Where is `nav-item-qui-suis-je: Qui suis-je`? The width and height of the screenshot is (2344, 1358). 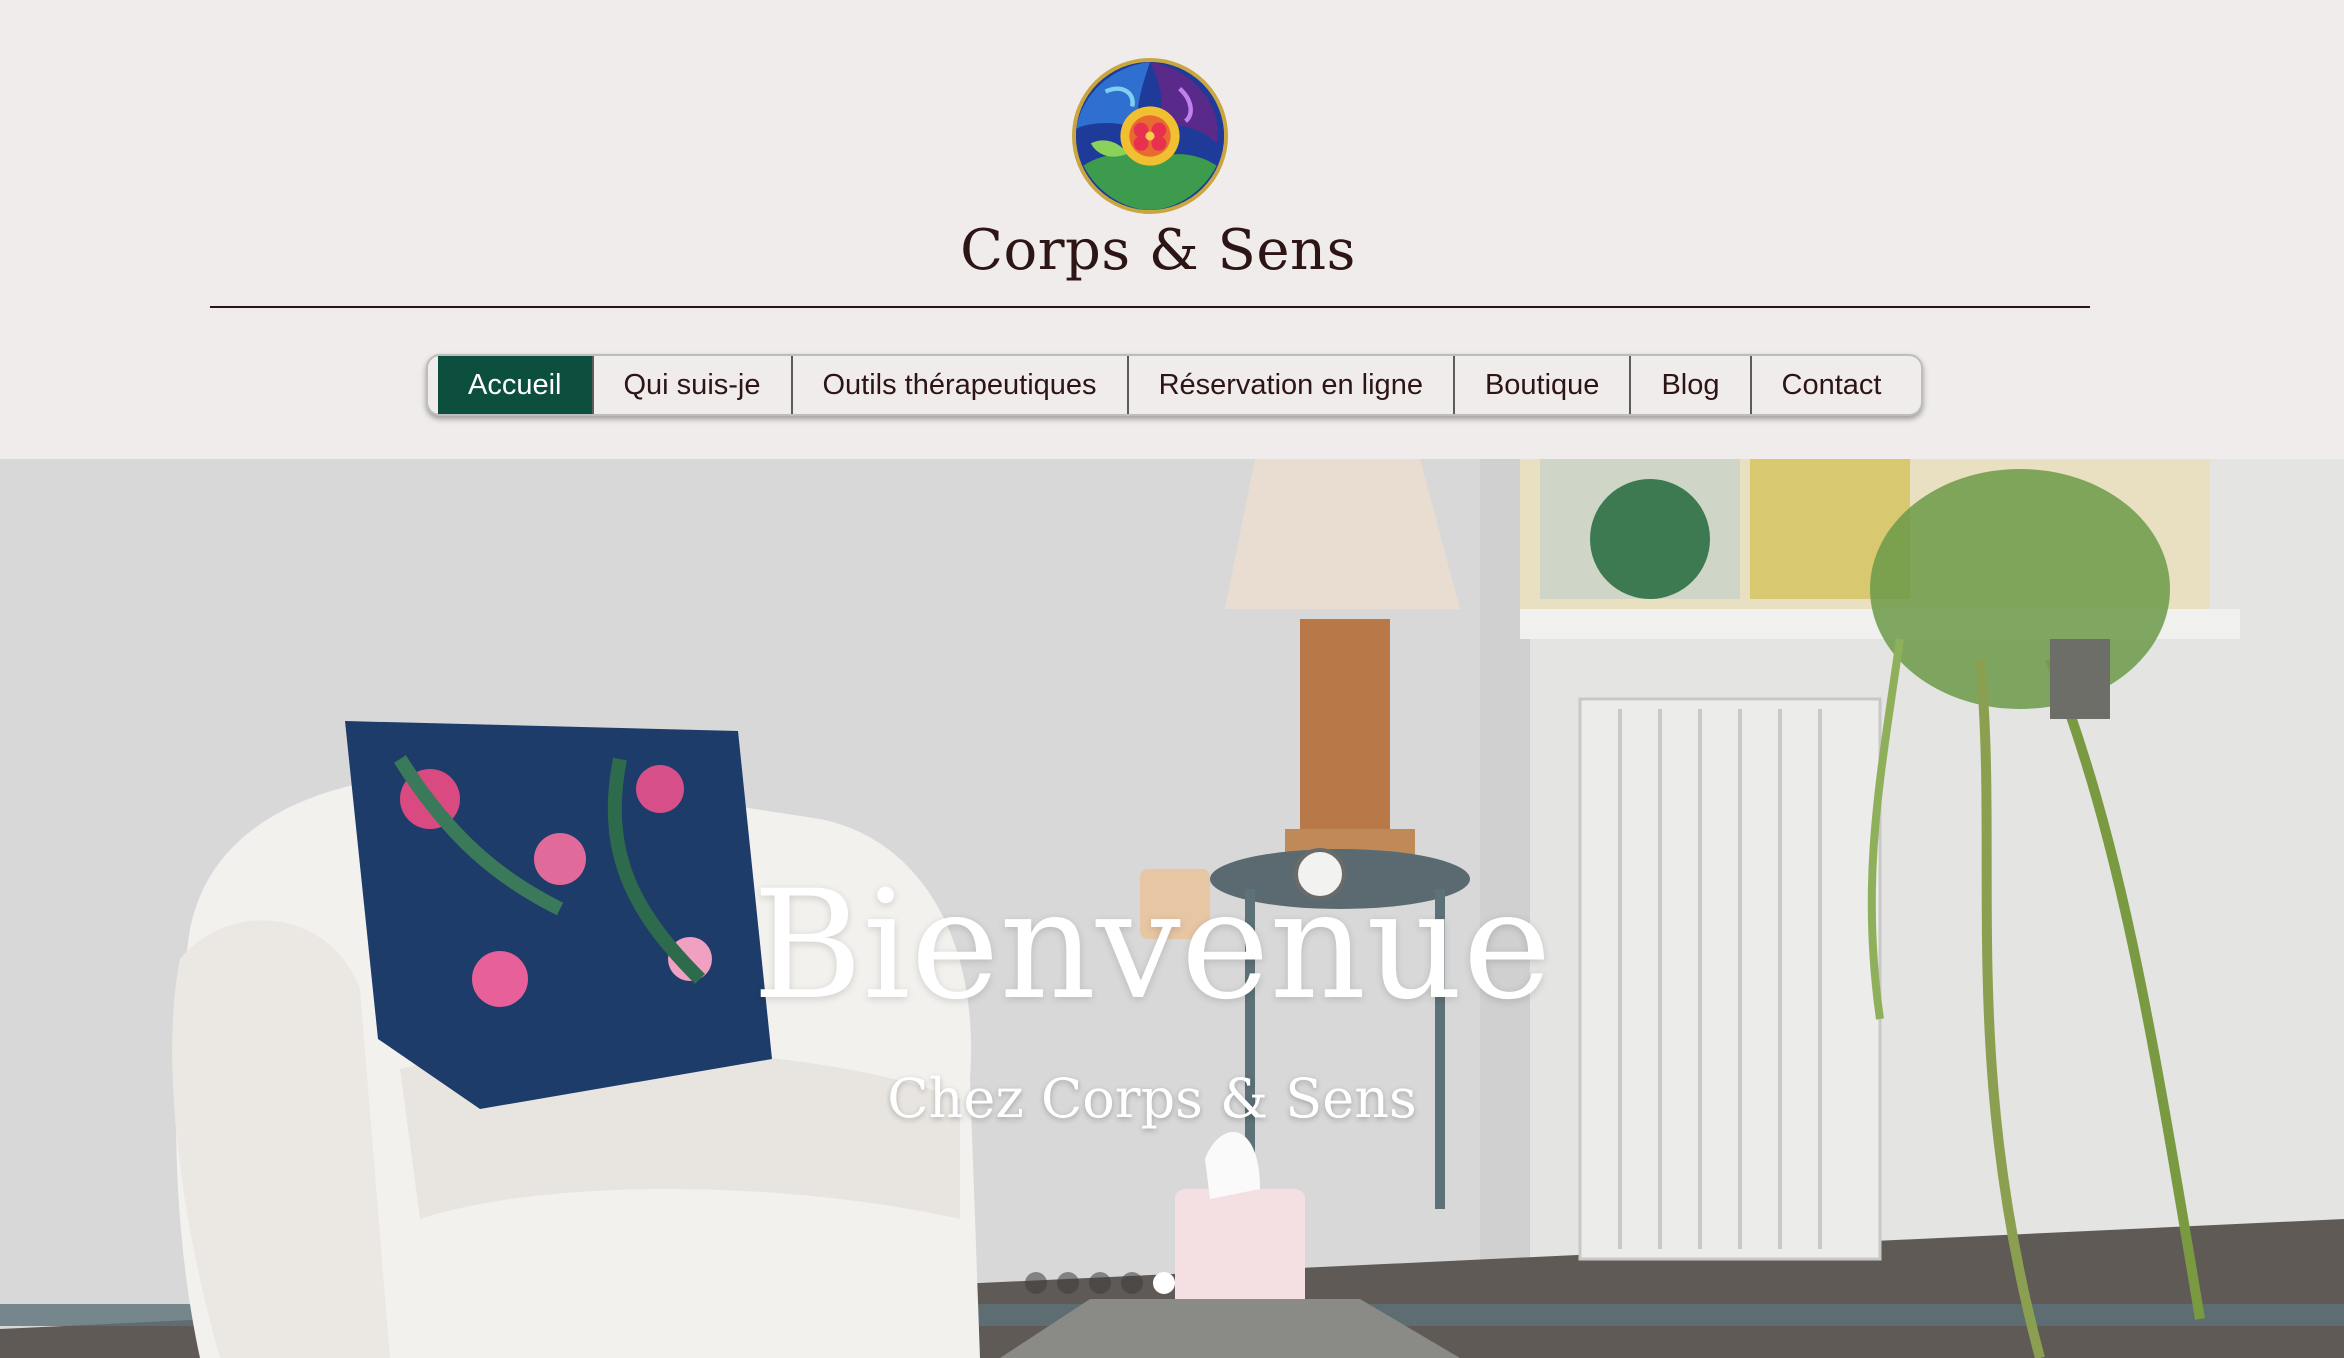
nav-item-qui-suis-je: Qui suis-je is located at coordinates (693, 385).